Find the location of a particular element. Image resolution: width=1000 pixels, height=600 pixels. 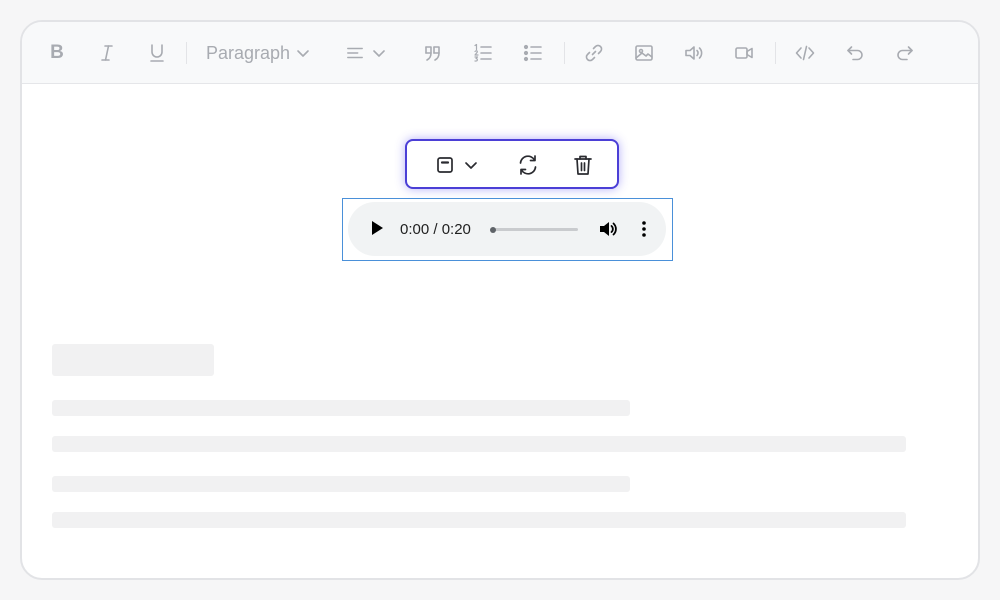

audio-button is located at coordinates (694, 53).